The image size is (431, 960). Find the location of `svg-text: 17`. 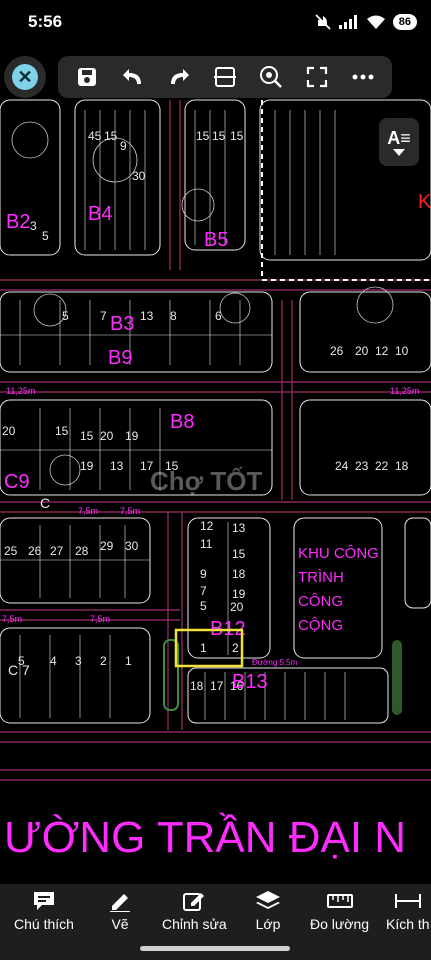

svg-text: 17 is located at coordinates (217, 686).